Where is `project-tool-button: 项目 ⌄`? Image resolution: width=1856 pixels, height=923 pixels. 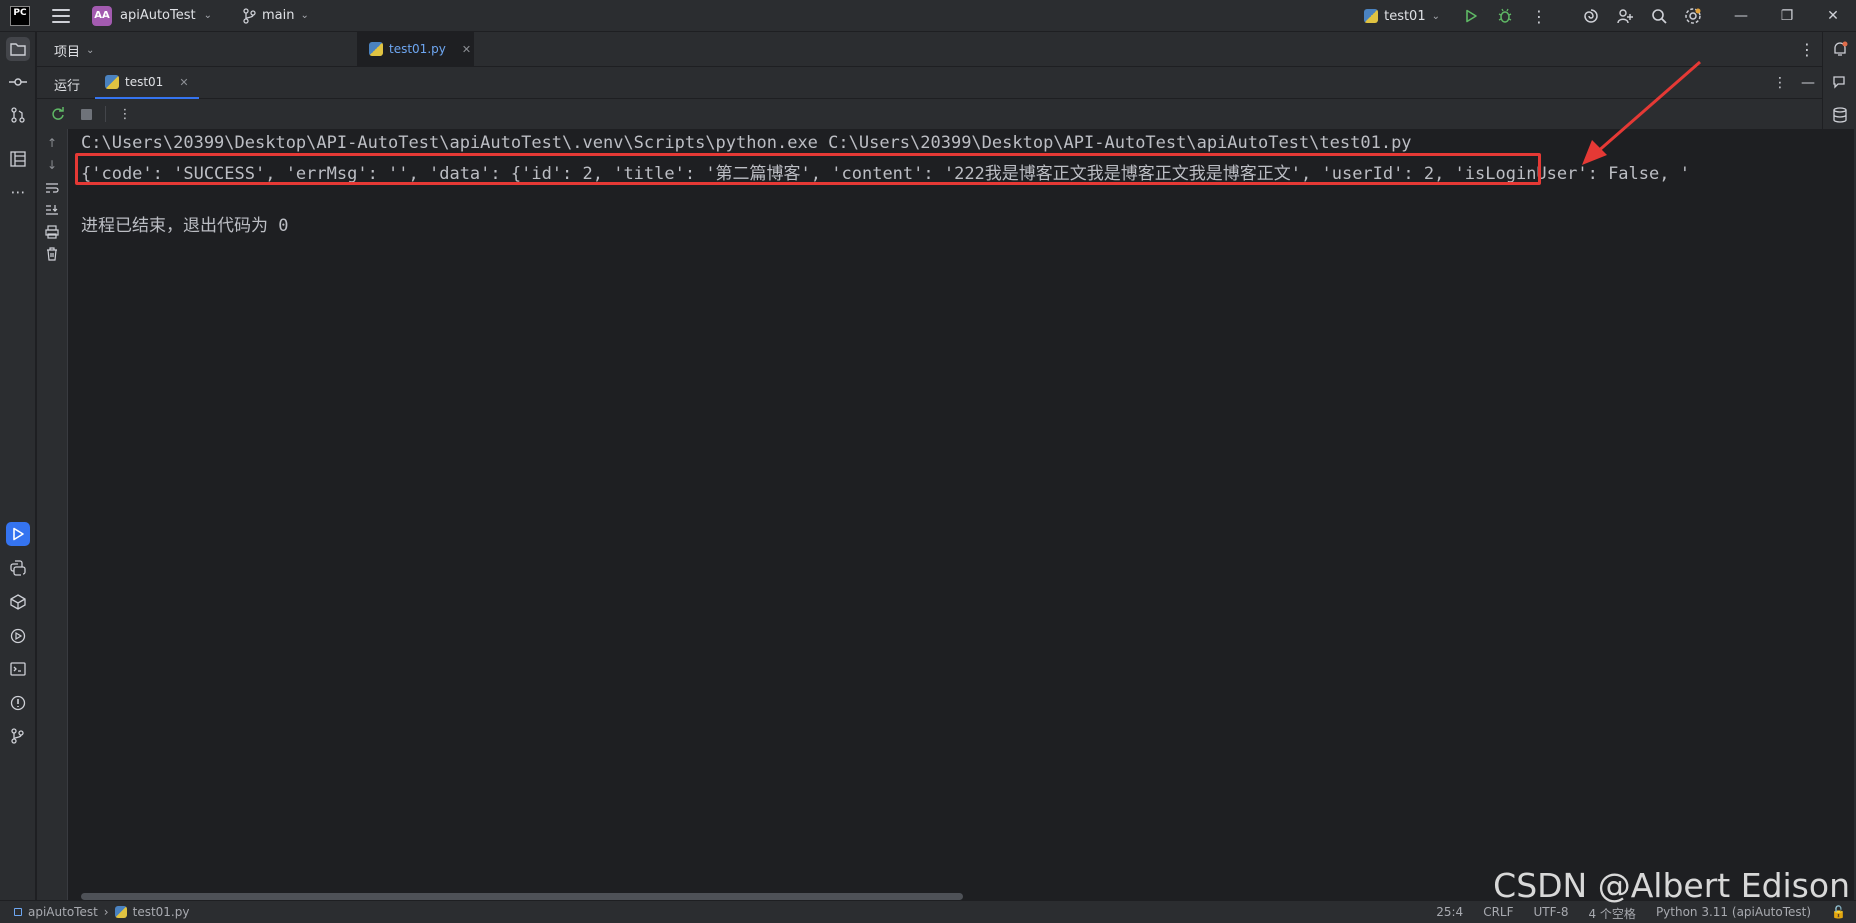 project-tool-button: 项目 ⌄ is located at coordinates (74, 50).